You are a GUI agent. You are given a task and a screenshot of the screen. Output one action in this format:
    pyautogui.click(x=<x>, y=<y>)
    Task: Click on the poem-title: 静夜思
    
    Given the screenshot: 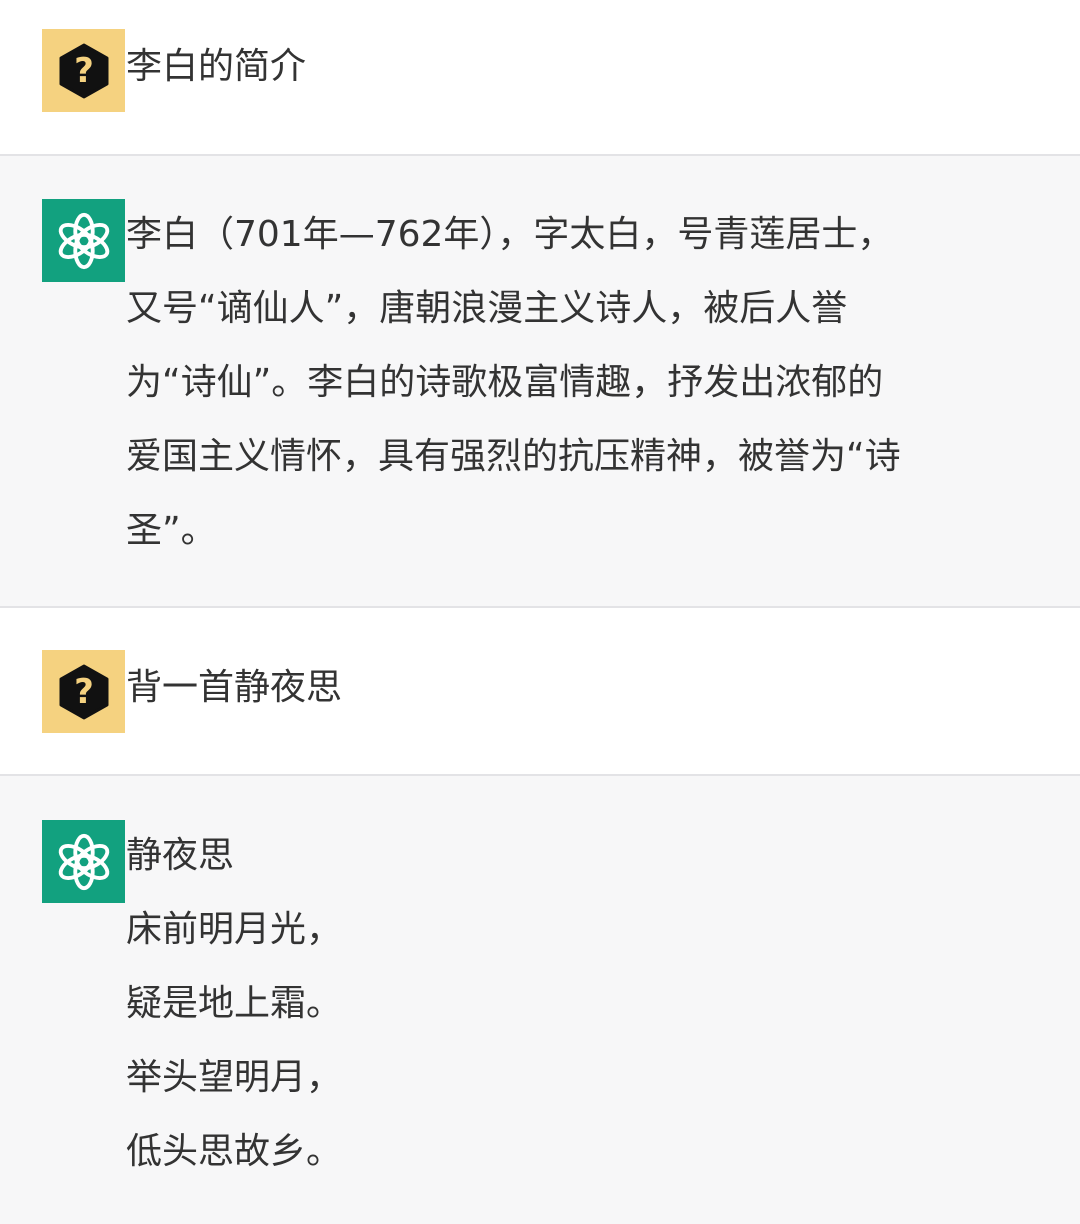 What is the action you would take?
    pyautogui.click(x=180, y=855)
    